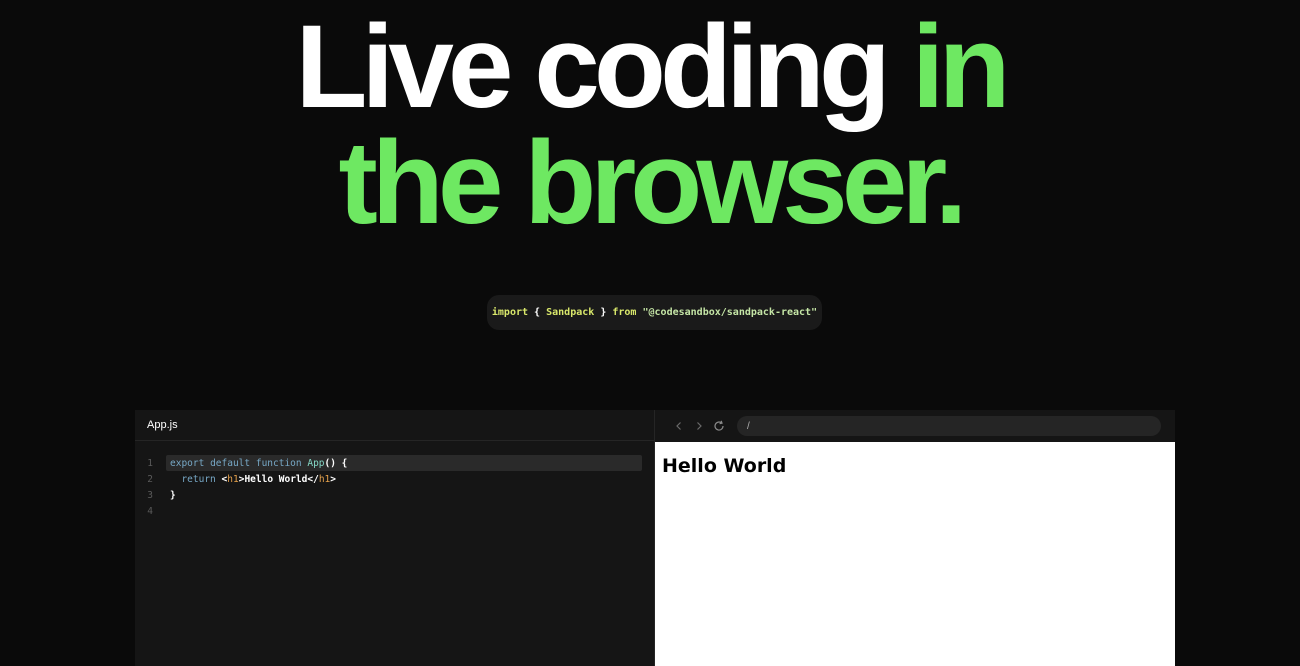  What do you see at coordinates (187, 463) in the screenshot?
I see `keyword-export: export` at bounding box center [187, 463].